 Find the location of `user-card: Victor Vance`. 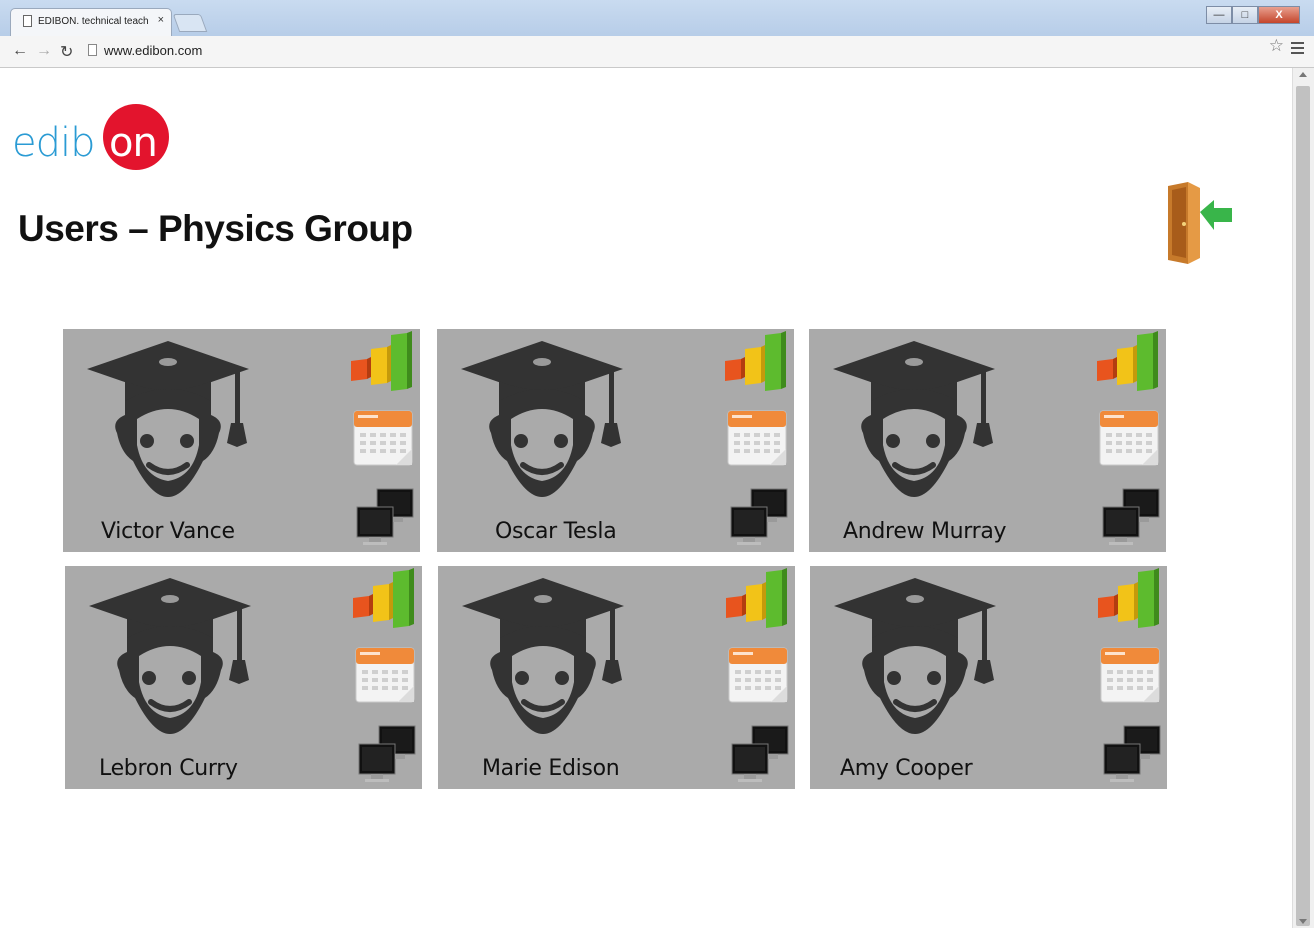

user-card: Victor Vance is located at coordinates (241, 440).